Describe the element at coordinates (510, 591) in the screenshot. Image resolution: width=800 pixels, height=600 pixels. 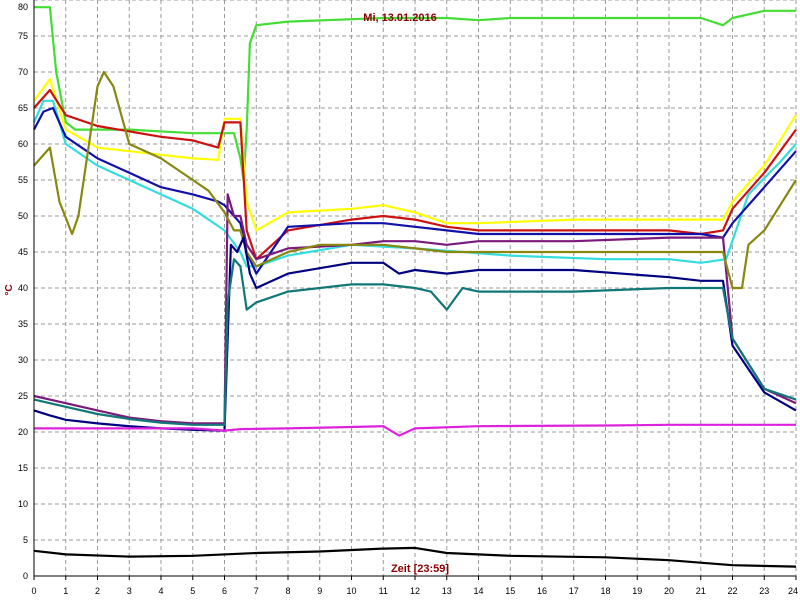
I see `x-tick-label: 15` at that location.